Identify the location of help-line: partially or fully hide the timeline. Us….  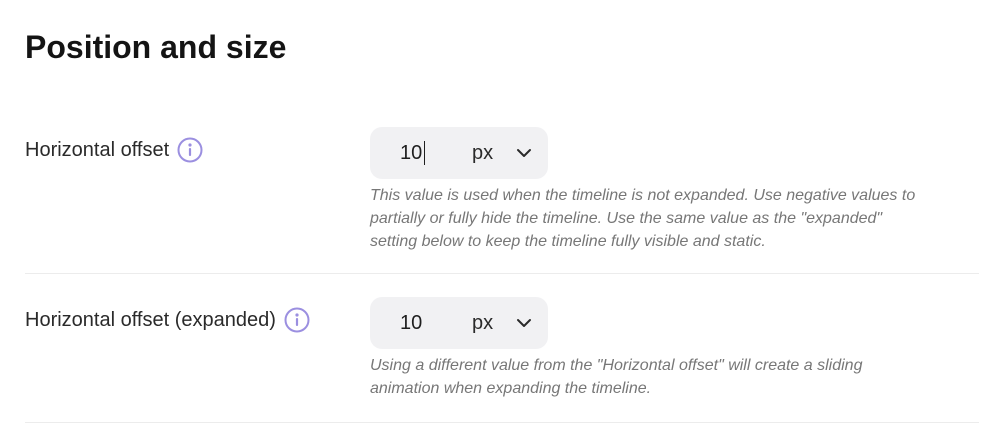
(626, 218).